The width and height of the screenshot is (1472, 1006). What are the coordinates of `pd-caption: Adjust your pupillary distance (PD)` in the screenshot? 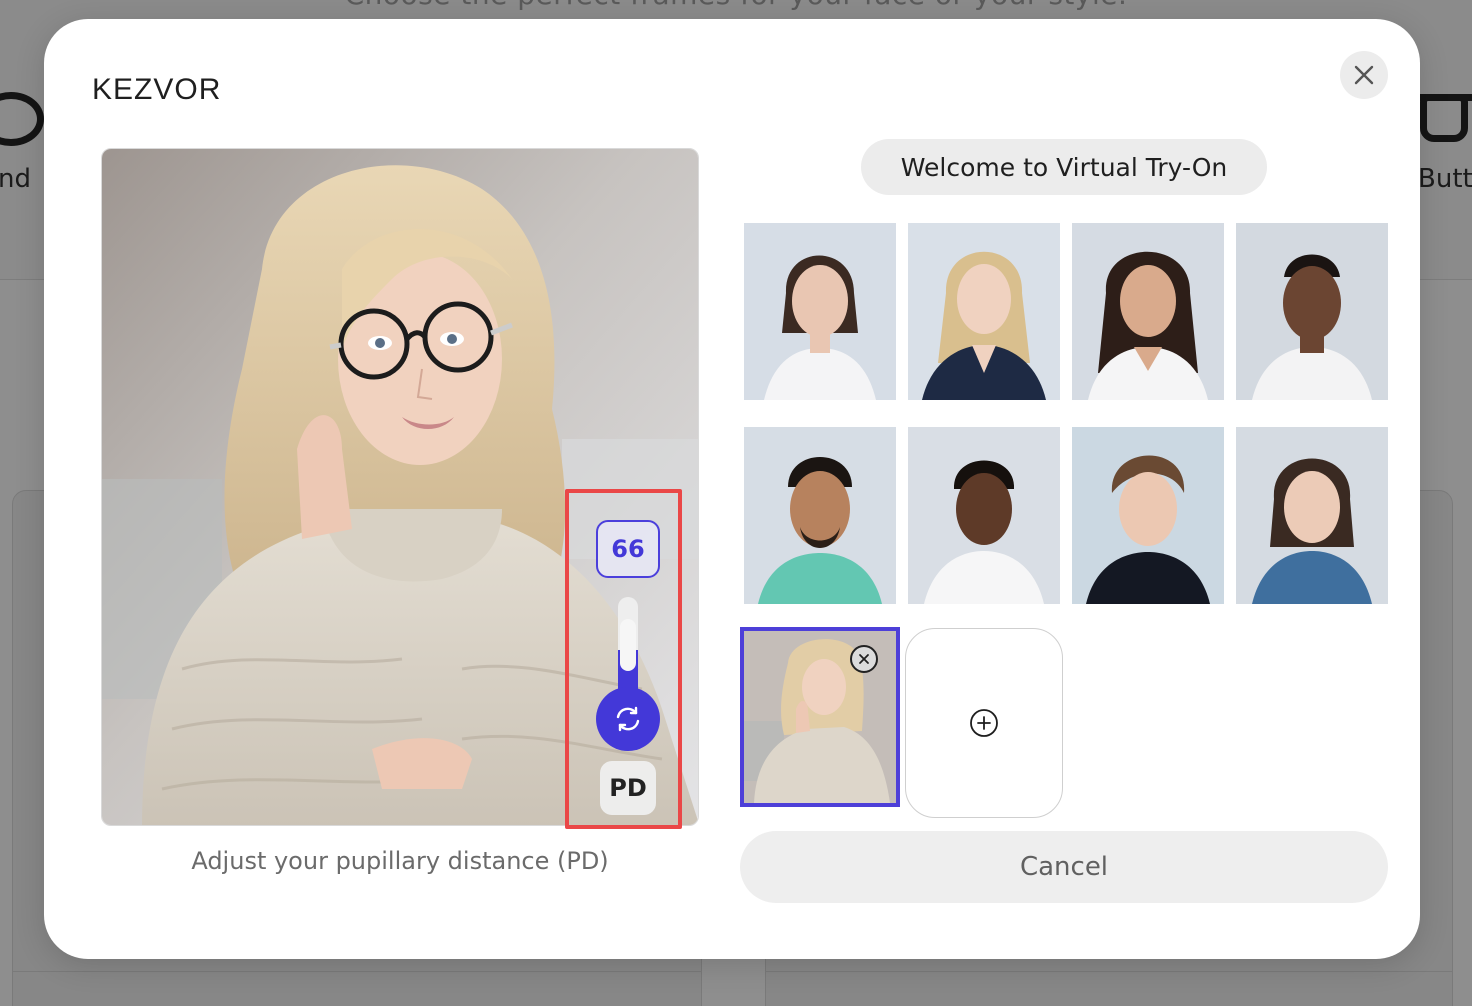 It's located at (400, 861).